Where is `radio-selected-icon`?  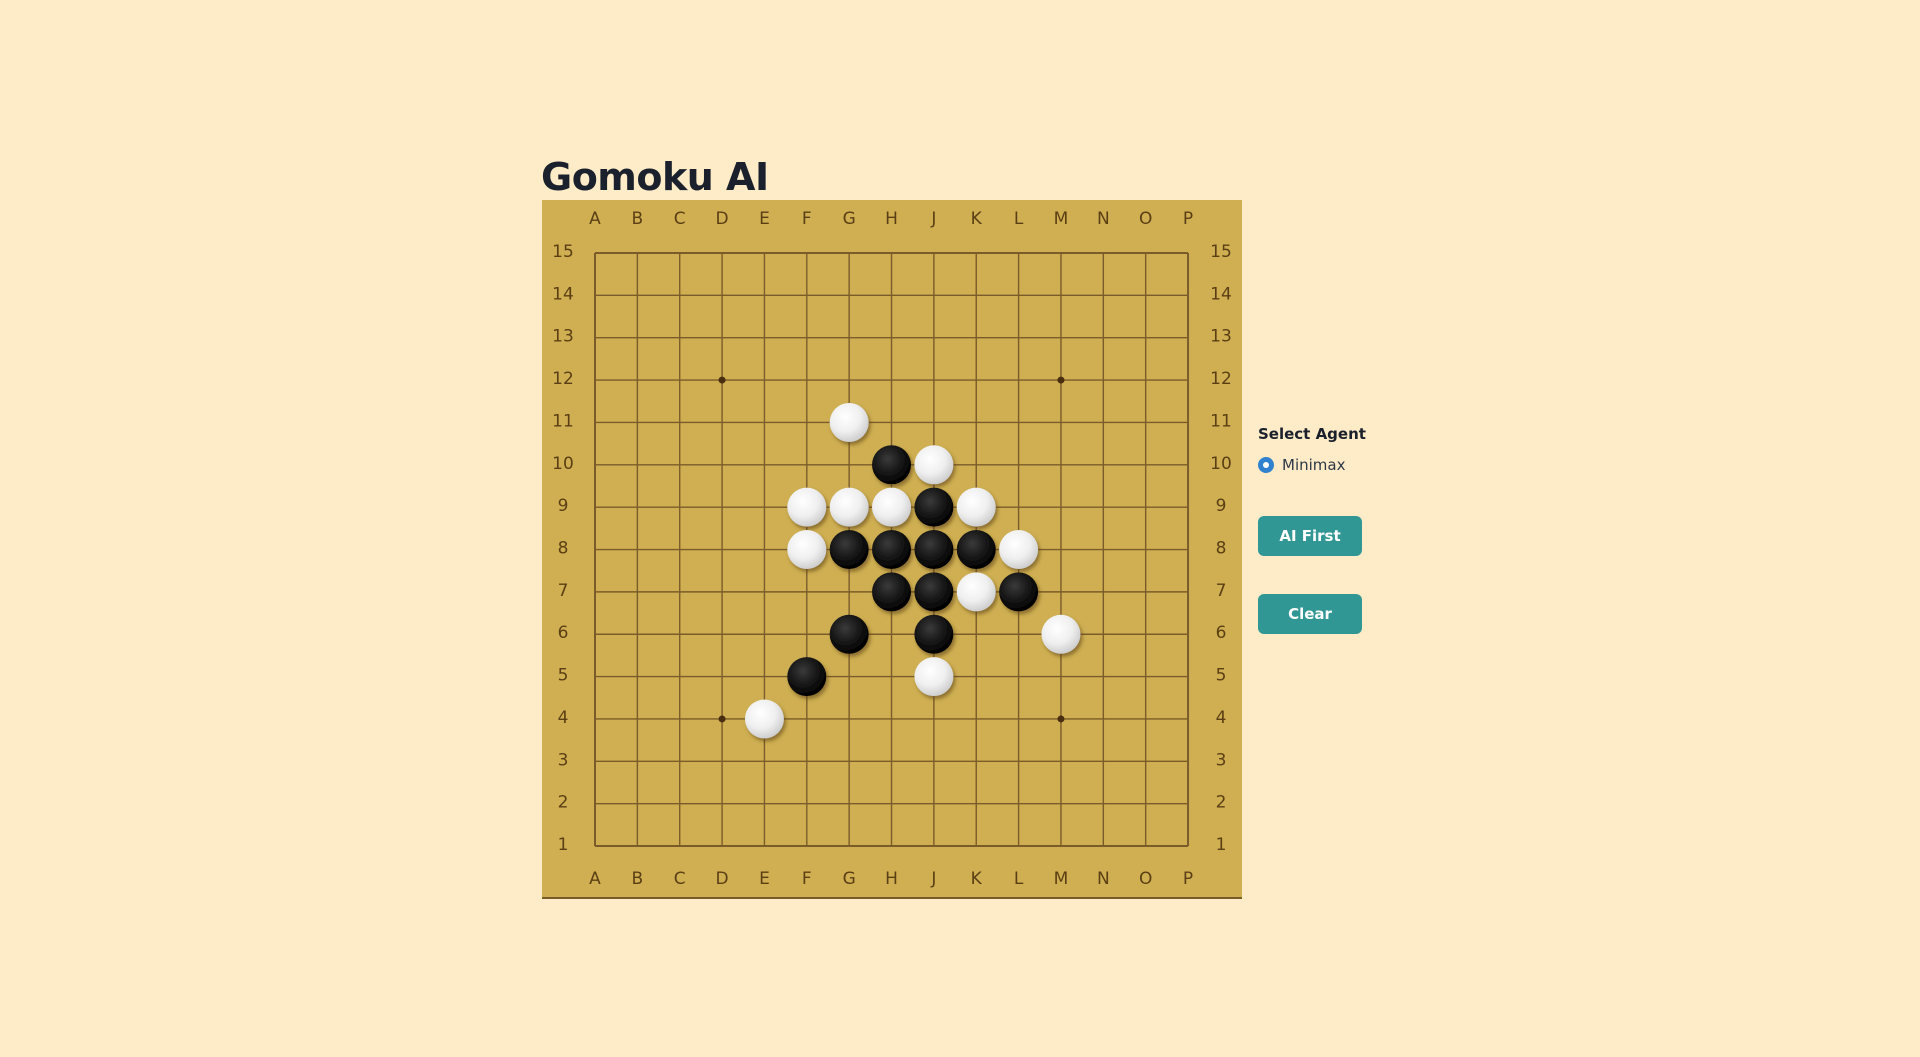
radio-selected-icon is located at coordinates (1266, 465).